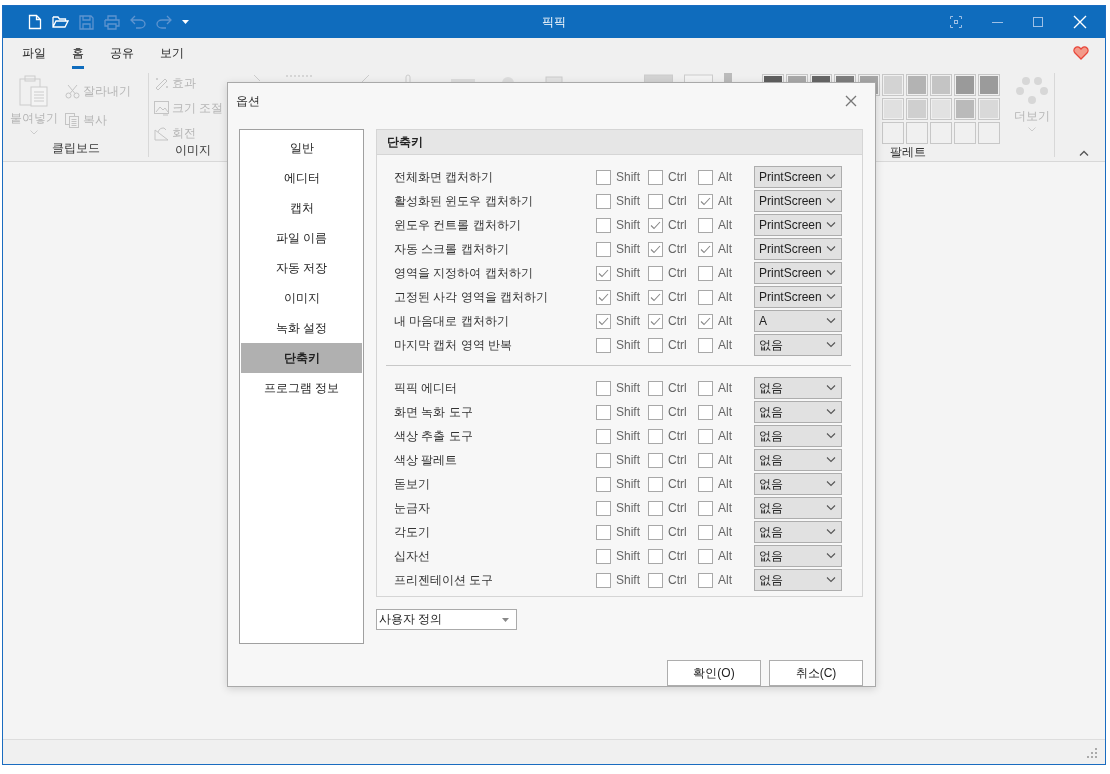 Image resolution: width=1110 pixels, height=774 pixels. What do you see at coordinates (301, 208) in the screenshot?
I see `category-item: 캡처` at bounding box center [301, 208].